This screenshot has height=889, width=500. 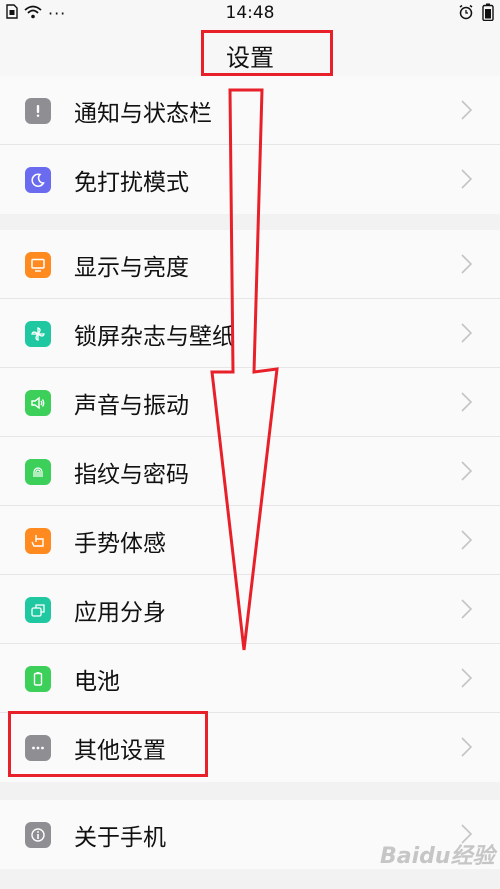 I want to click on setting-battery: 电池, so click(x=250, y=678).